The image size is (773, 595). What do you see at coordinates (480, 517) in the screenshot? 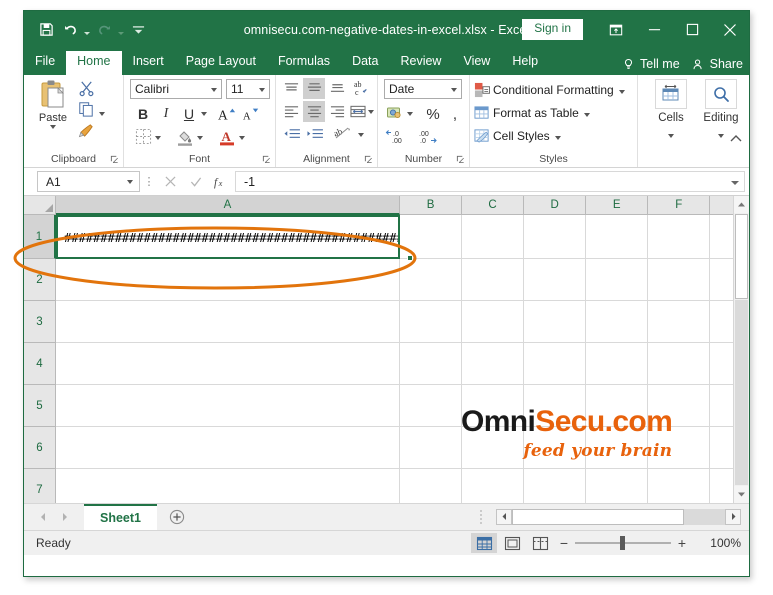
I see `sheet-tab-split-handle` at bounding box center [480, 517].